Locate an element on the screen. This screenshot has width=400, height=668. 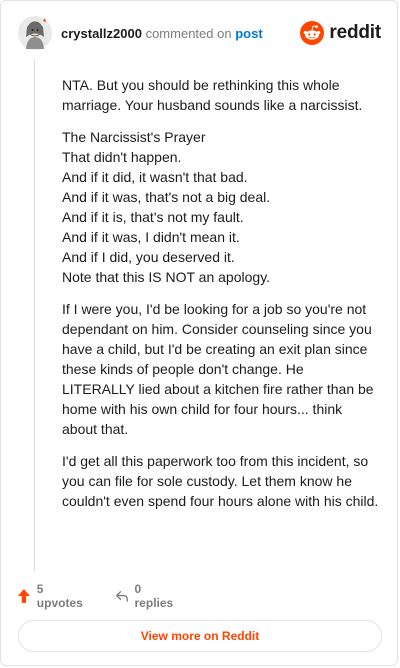
commented-on-text: commented on is located at coordinates (188, 33).